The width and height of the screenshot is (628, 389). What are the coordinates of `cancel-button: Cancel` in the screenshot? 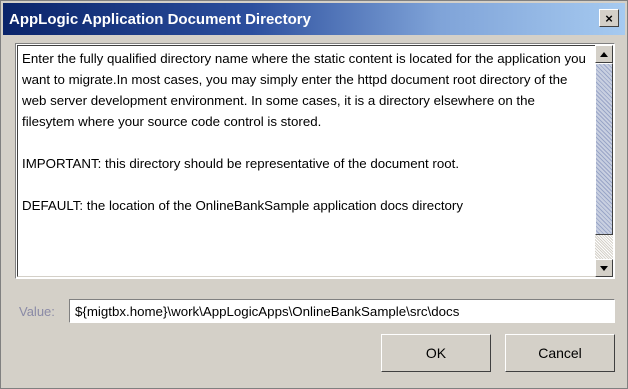 It's located at (560, 353).